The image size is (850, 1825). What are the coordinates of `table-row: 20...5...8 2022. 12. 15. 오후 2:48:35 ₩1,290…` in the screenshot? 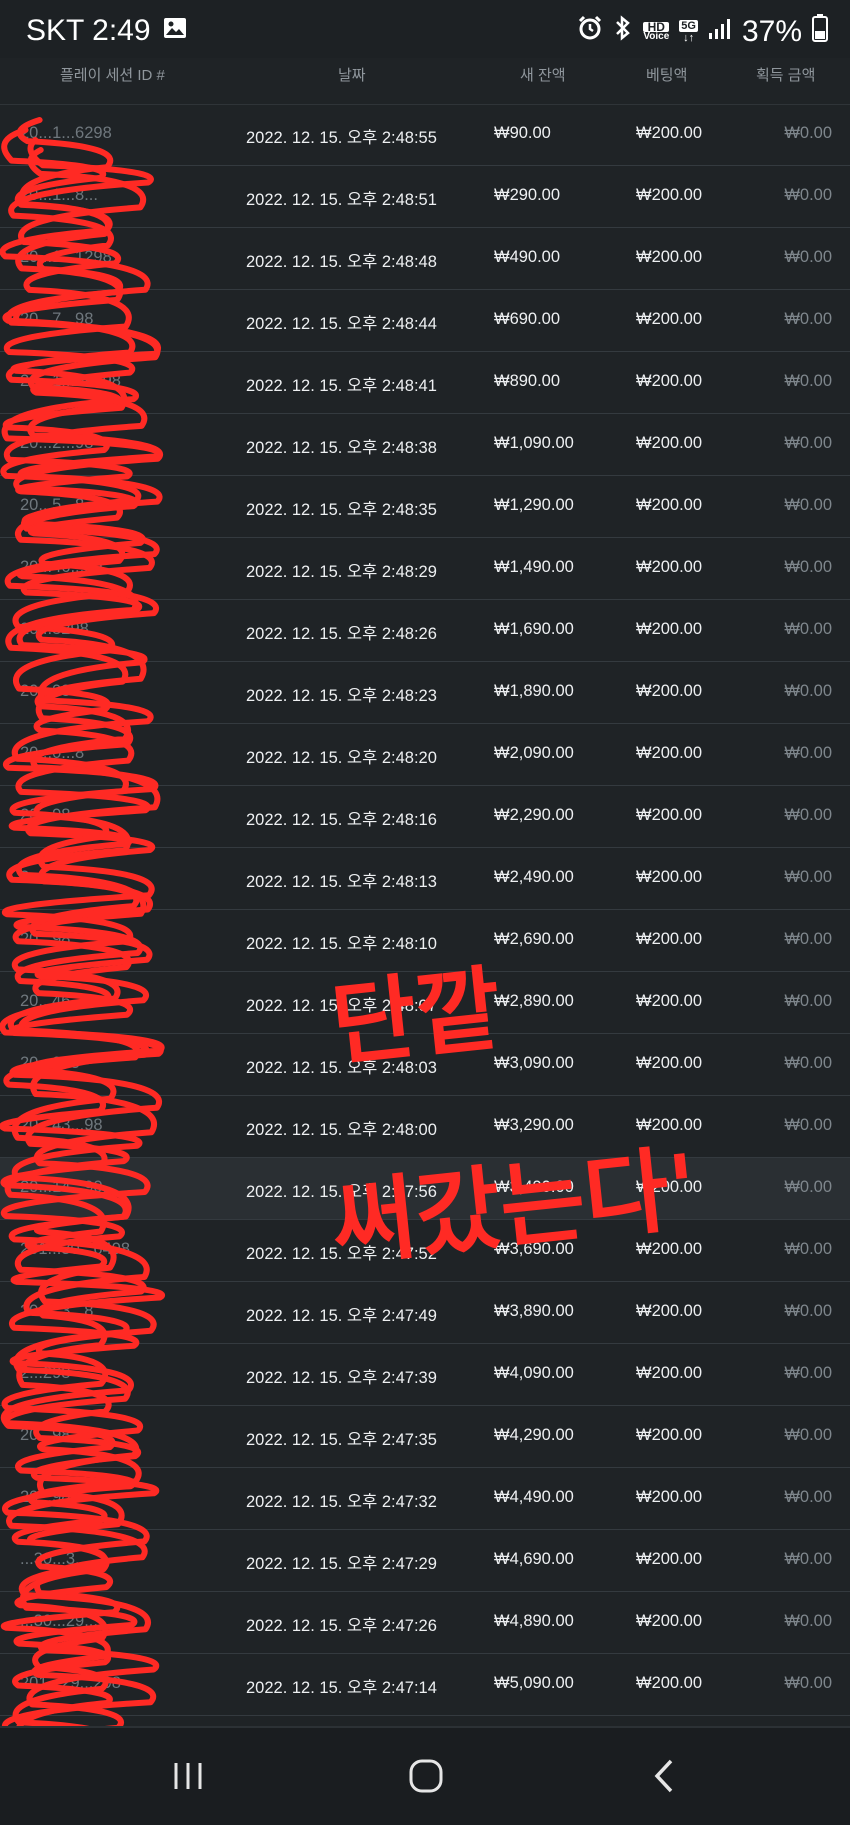 It's located at (425, 507).